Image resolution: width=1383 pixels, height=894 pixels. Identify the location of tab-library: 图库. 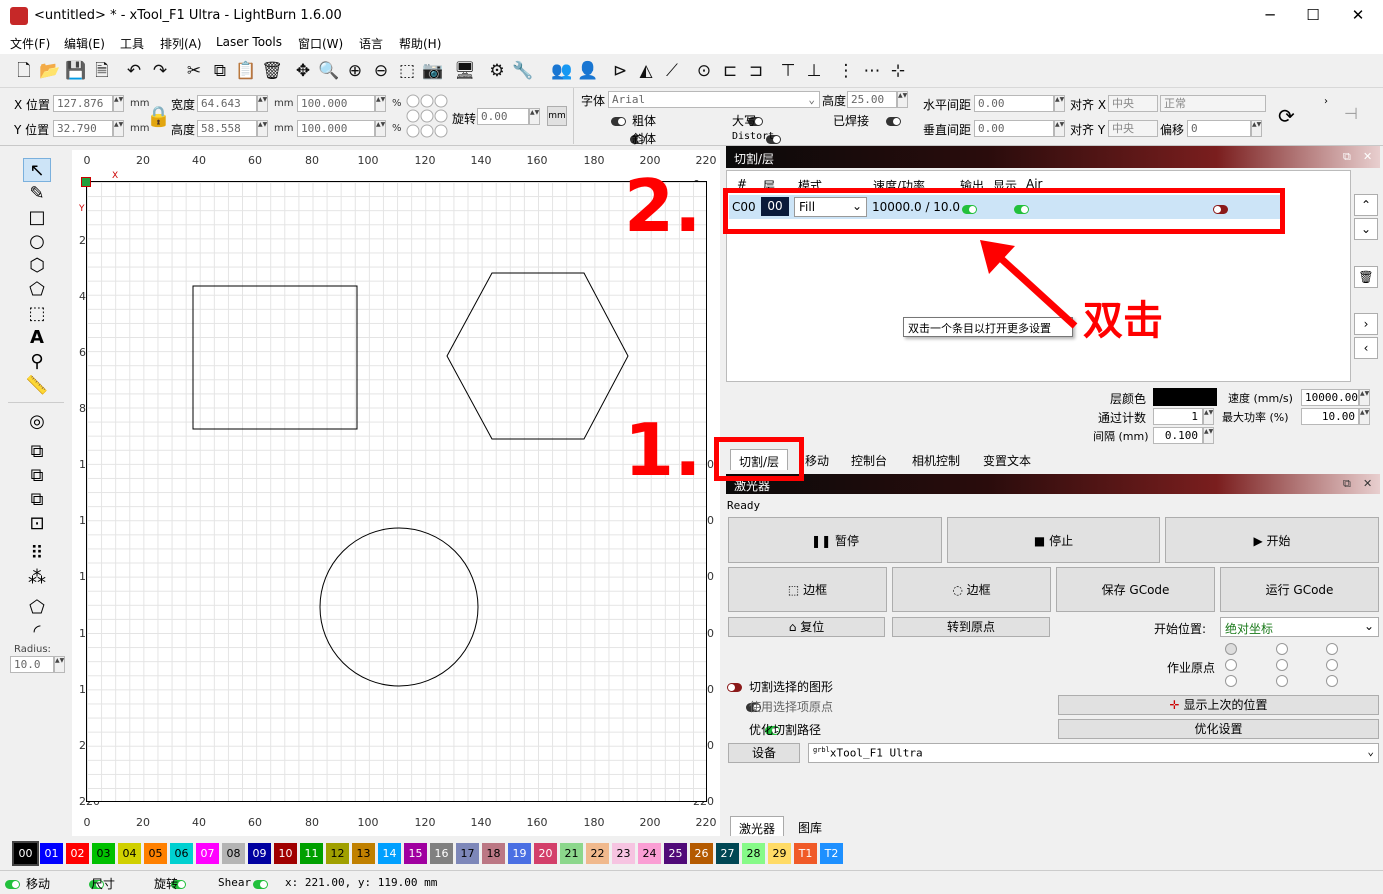
(810, 826).